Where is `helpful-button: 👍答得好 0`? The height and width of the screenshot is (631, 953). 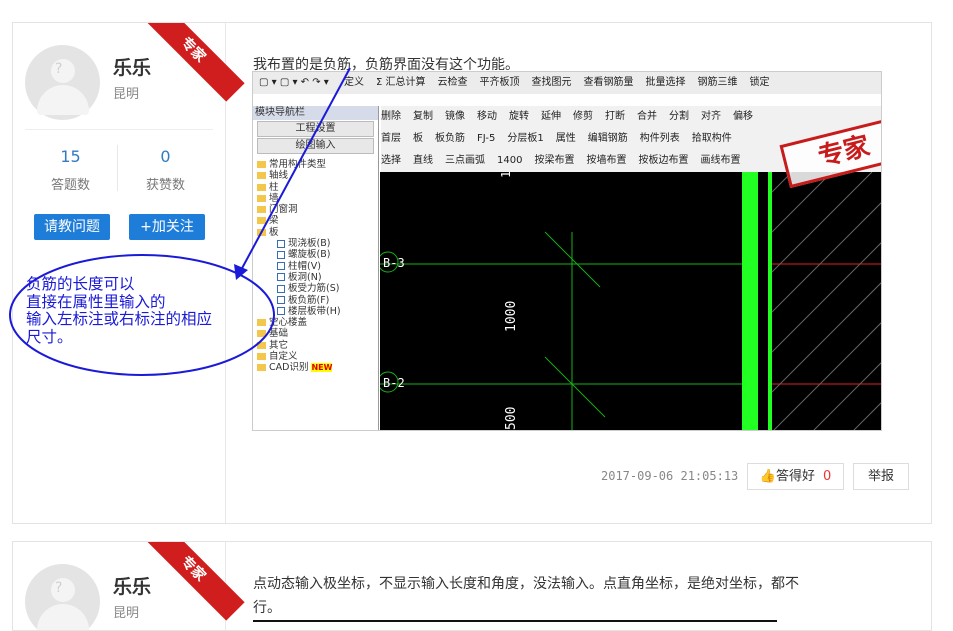 helpful-button: 👍答得好 0 is located at coordinates (795, 476).